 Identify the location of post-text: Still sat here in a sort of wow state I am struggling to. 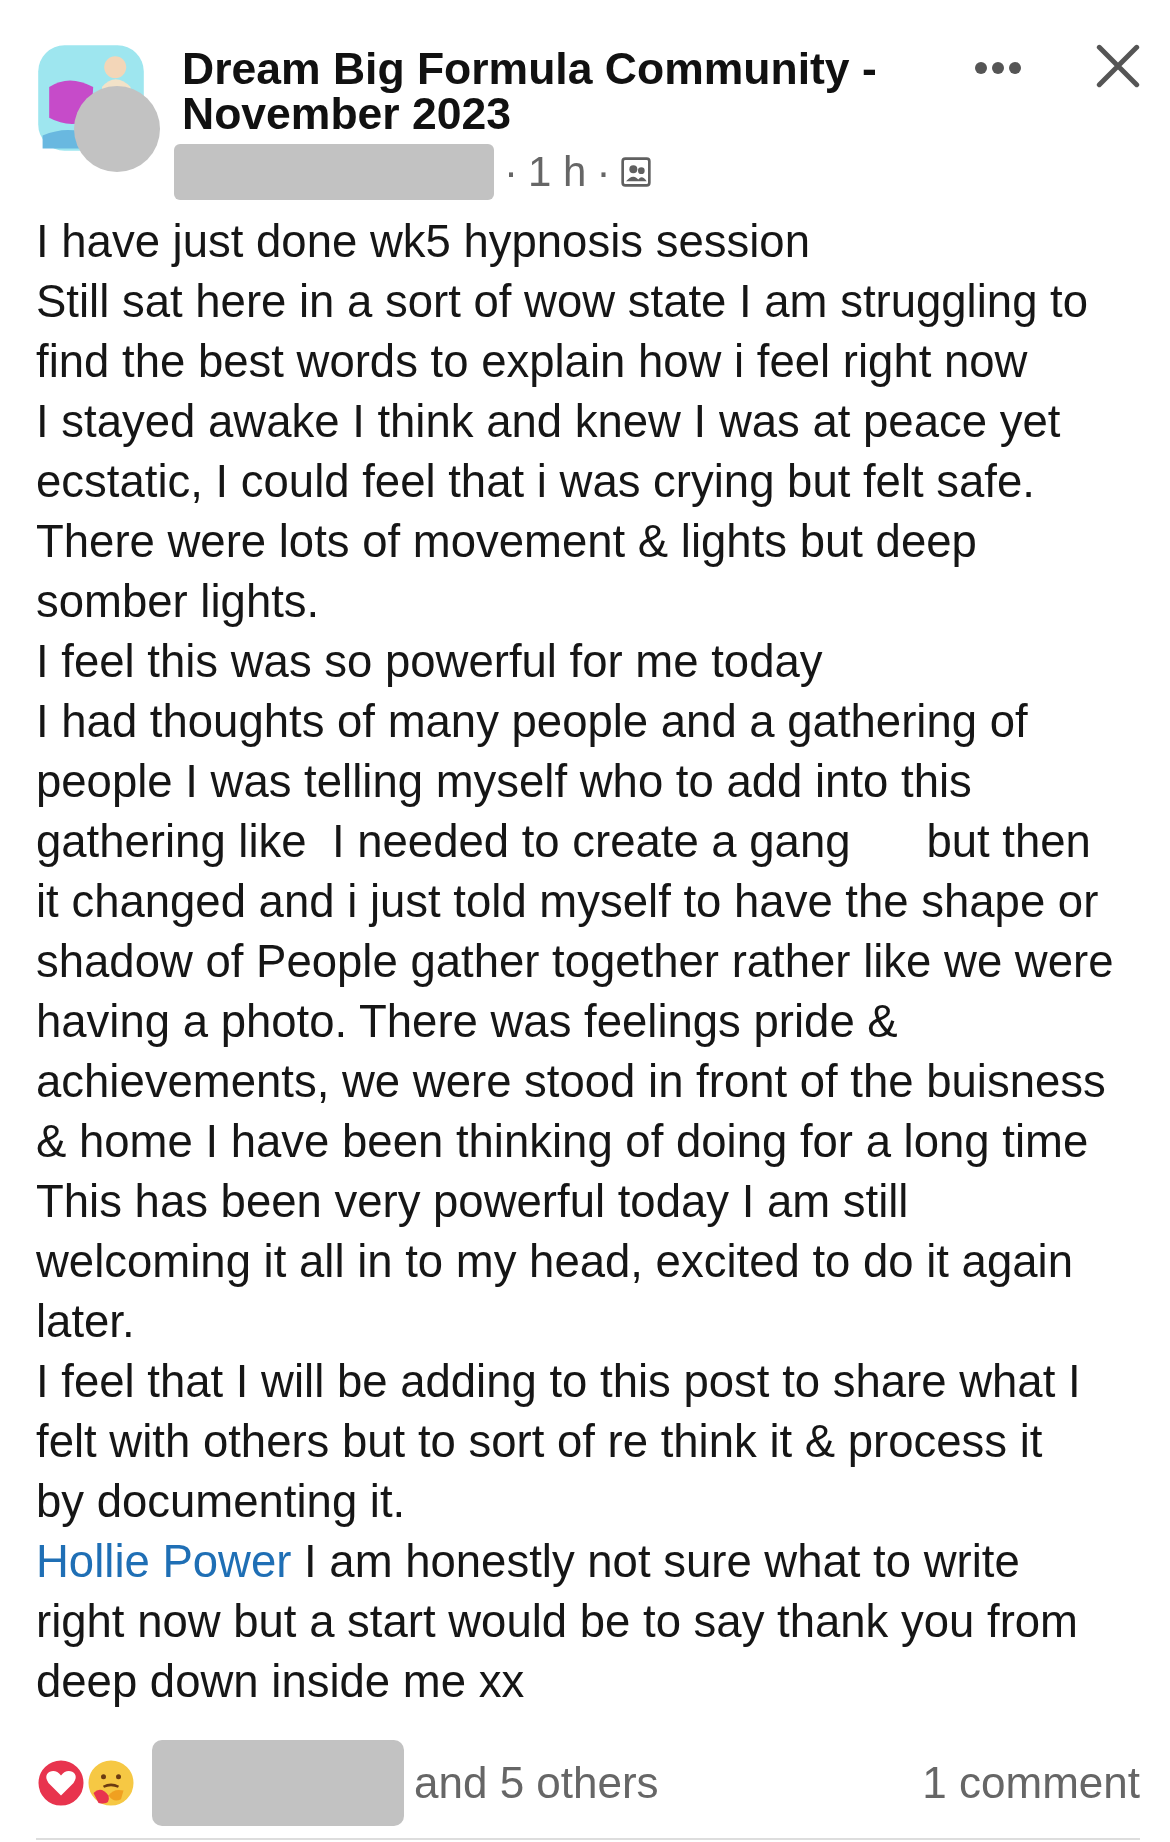
(563, 302).